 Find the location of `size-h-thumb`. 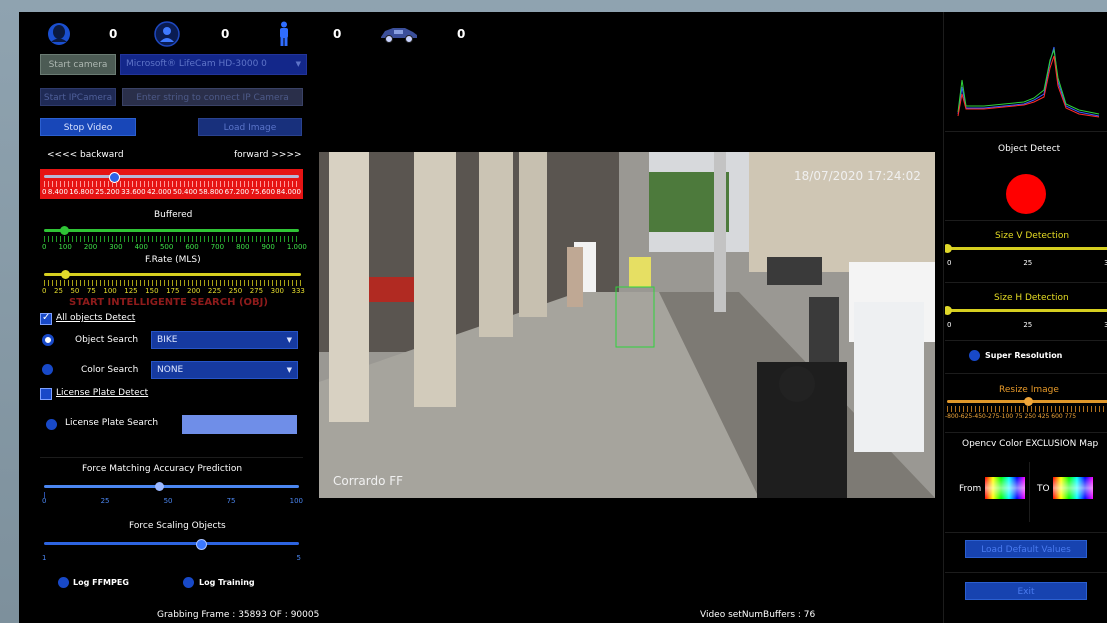

size-h-thumb is located at coordinates (948, 310).